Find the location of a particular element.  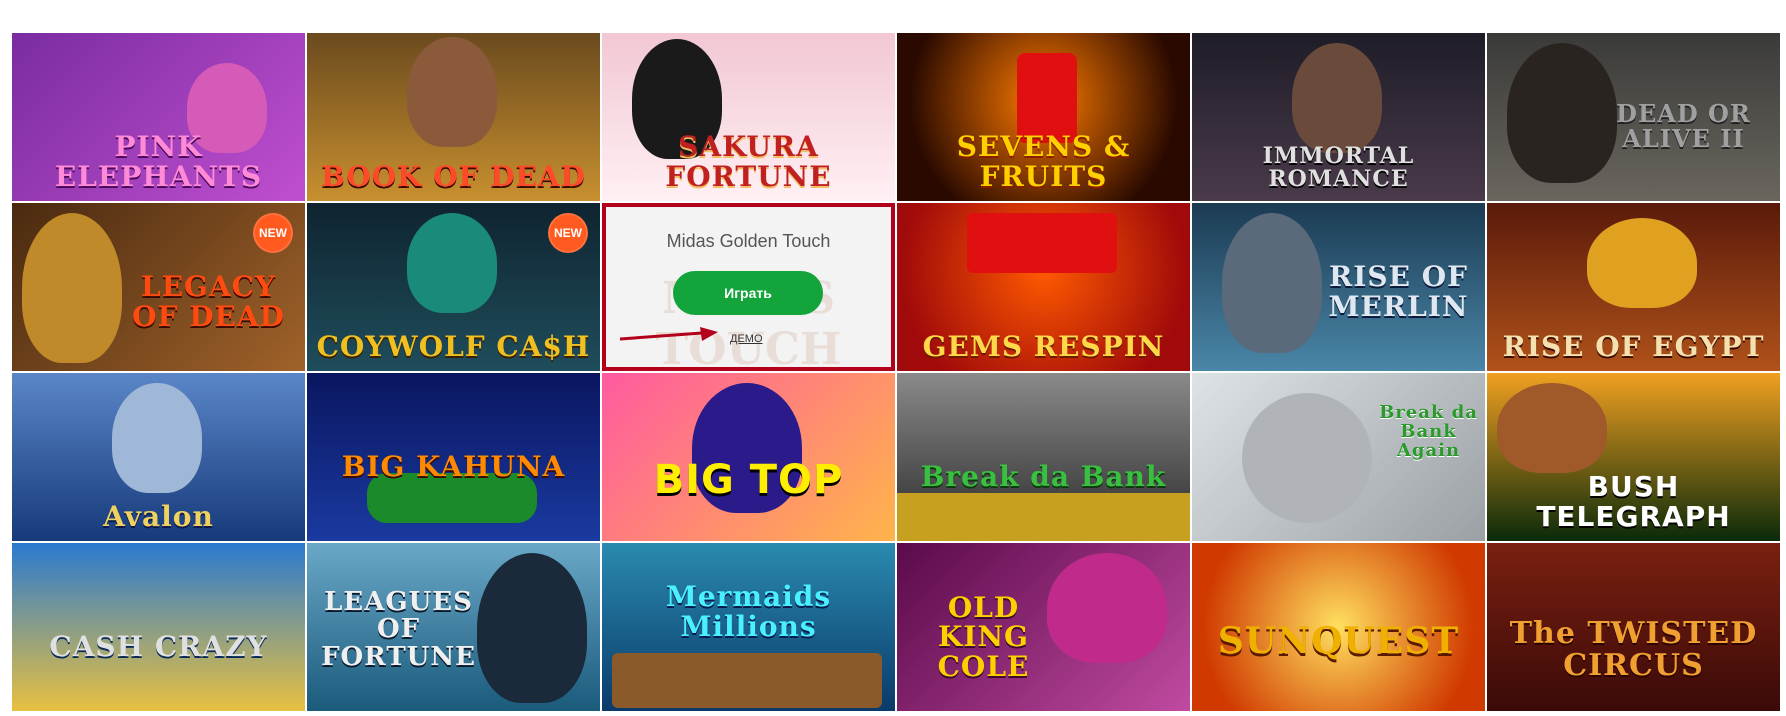

game-tile-coywolf-cash: NEW COYWOLF CA$H is located at coordinates (453, 287).